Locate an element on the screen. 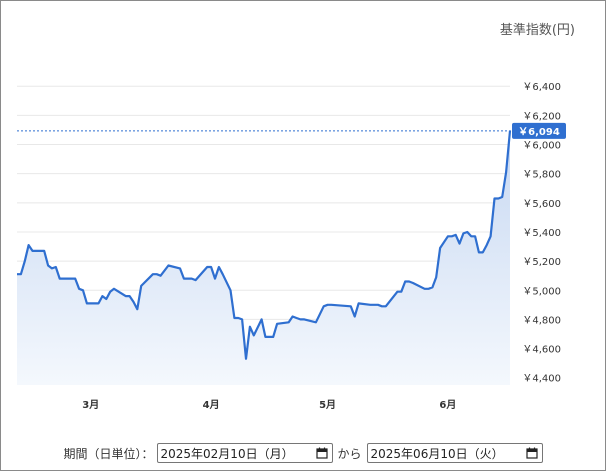  y-tick-label: ￥6,200 is located at coordinates (541, 116).